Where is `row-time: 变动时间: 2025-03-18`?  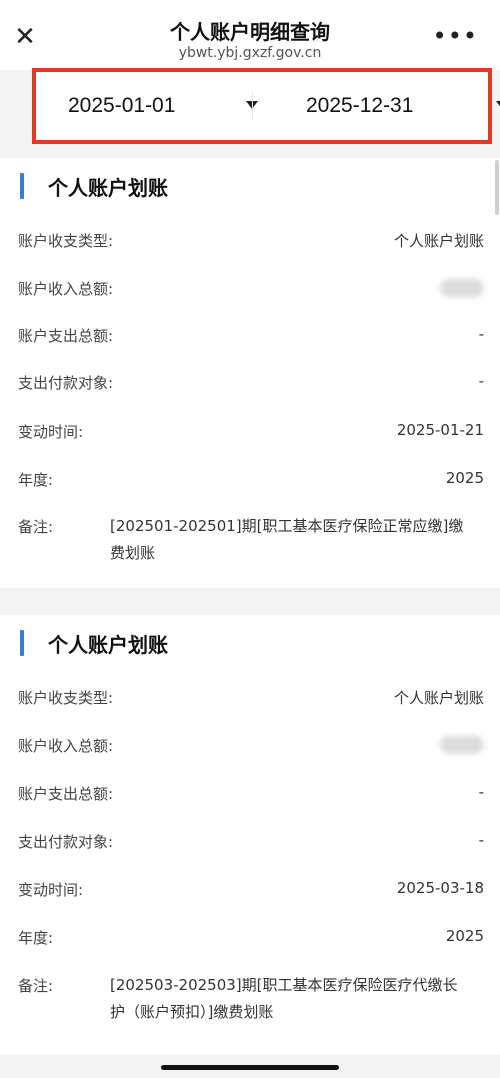 row-time: 变动时间: 2025-03-18 is located at coordinates (251, 891).